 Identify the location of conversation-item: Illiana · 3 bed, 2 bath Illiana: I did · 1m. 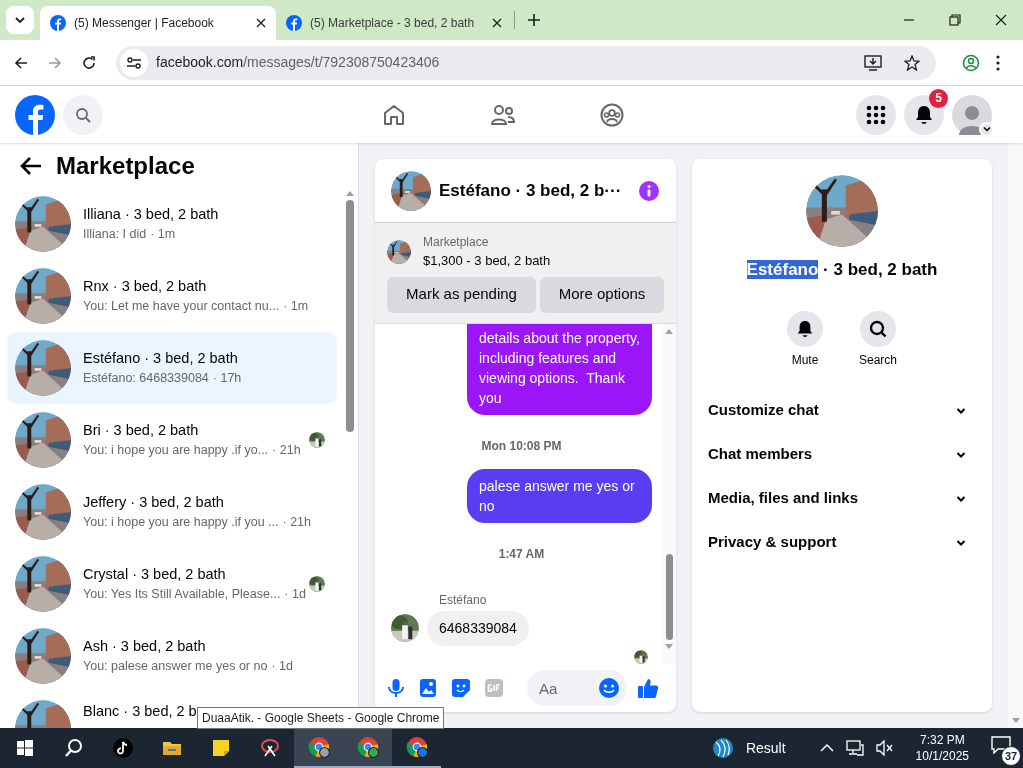
(172, 224).